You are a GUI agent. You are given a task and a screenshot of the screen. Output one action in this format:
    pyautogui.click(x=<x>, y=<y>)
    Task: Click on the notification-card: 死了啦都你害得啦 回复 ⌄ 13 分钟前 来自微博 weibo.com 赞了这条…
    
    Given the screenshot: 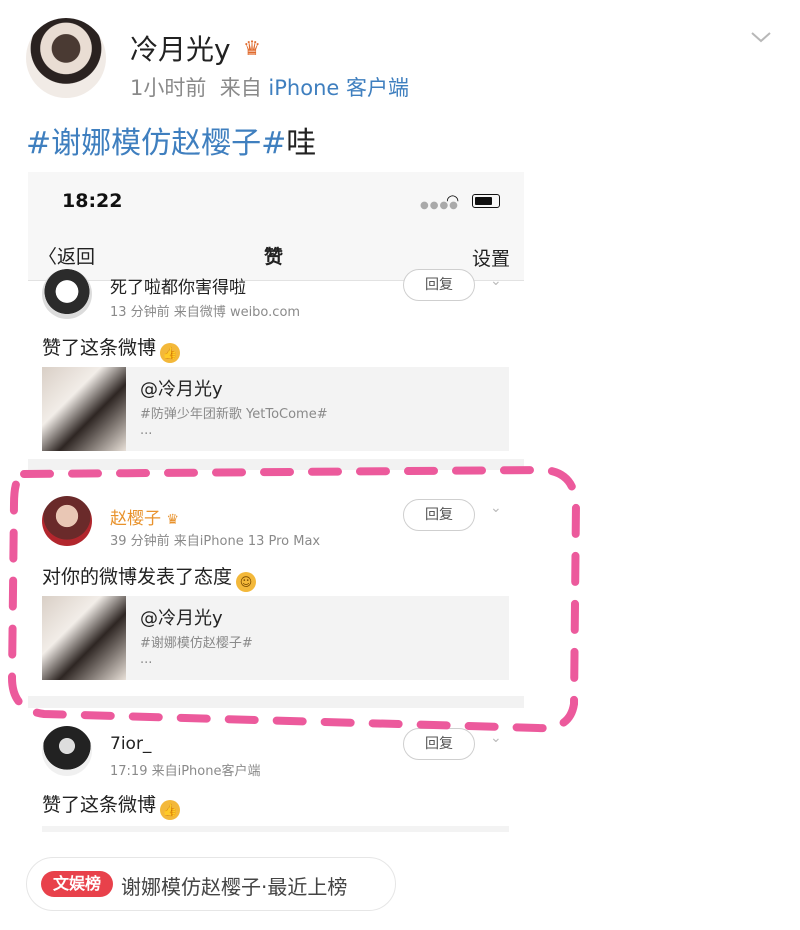 What is the action you would take?
    pyautogui.click(x=276, y=364)
    